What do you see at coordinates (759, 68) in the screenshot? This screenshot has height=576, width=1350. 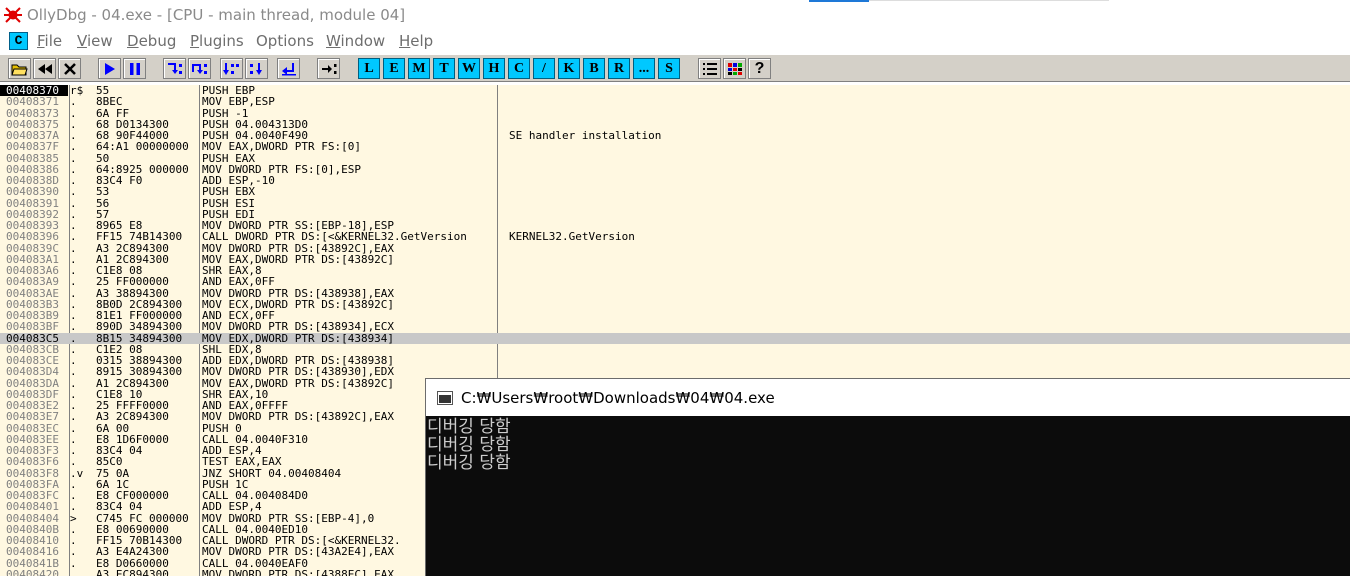 I see `help-button: ?` at bounding box center [759, 68].